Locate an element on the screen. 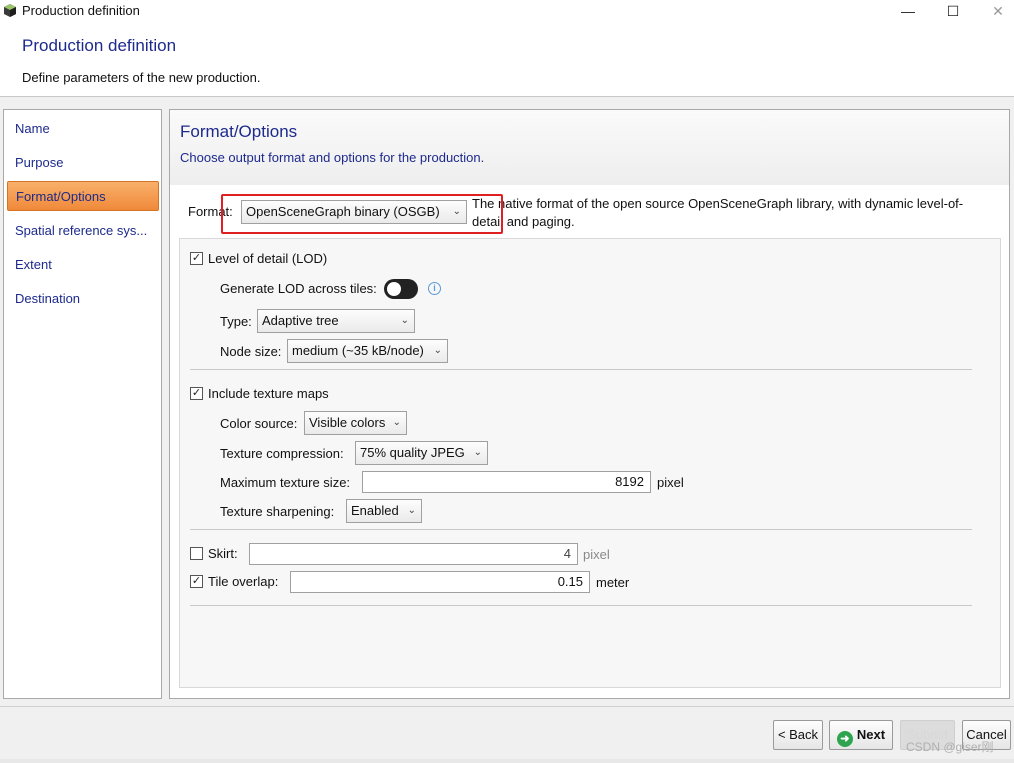 The image size is (1014, 763). nav-item-destination: Destination is located at coordinates (83, 299).